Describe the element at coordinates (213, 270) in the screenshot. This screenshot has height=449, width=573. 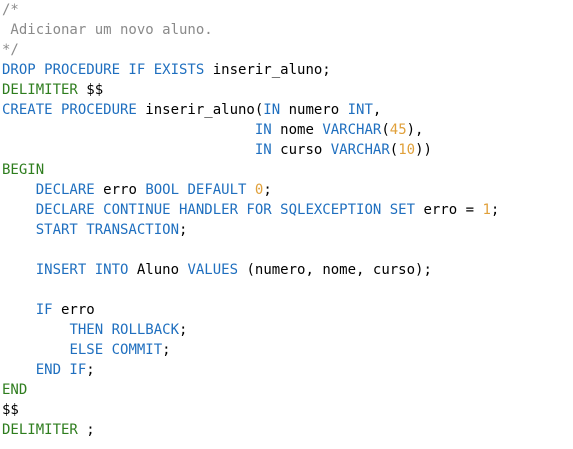
I see `code-token: VALUES` at that location.